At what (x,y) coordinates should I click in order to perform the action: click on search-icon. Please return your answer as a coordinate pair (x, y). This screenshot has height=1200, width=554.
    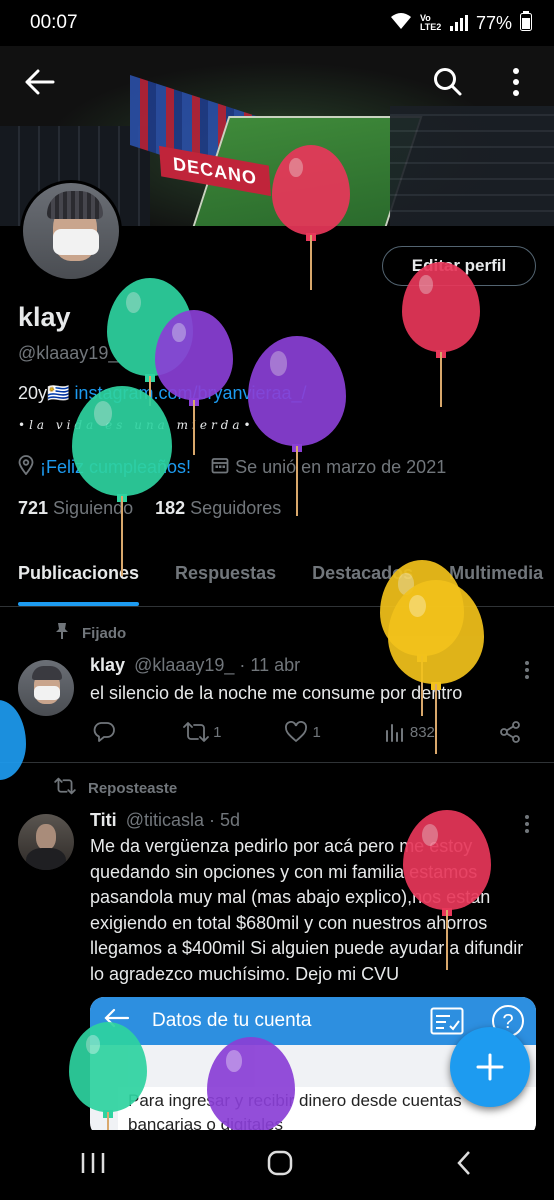
    Looking at the image, I should click on (448, 82).